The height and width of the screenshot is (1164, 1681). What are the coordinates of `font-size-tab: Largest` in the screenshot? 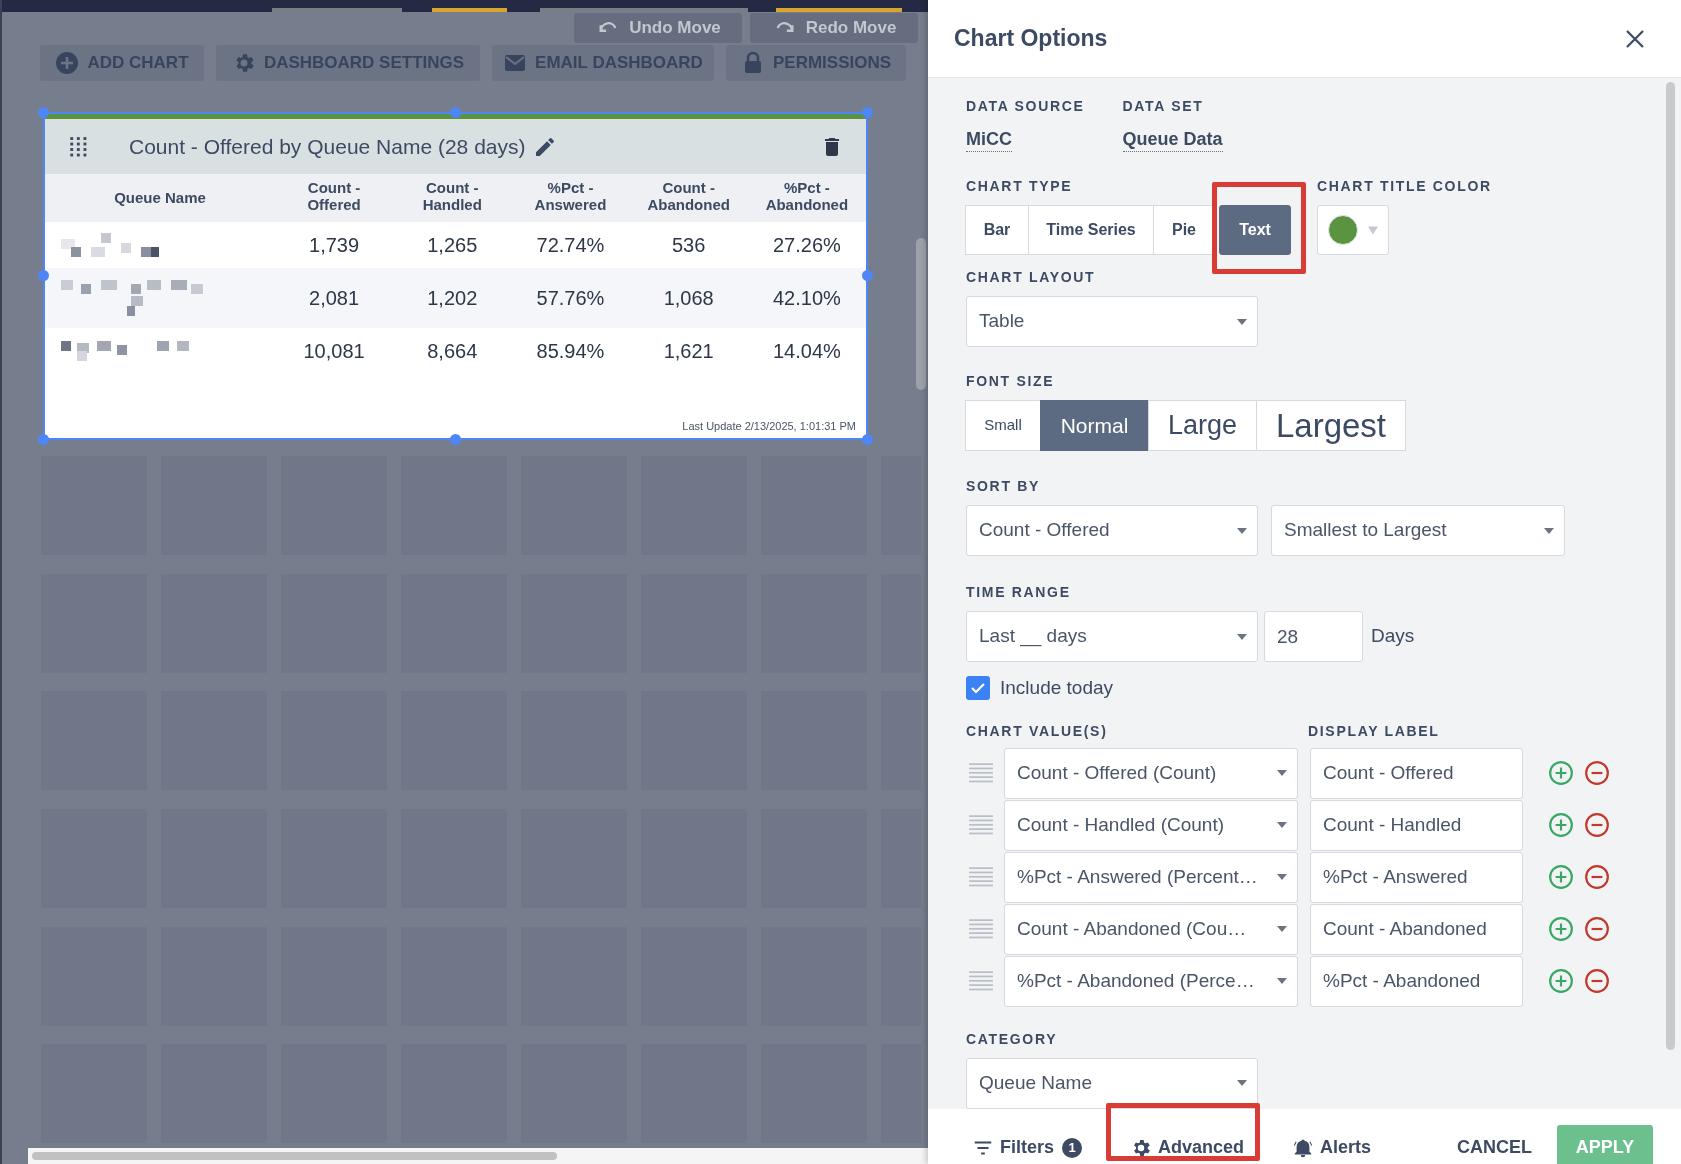 It's located at (1331, 425).